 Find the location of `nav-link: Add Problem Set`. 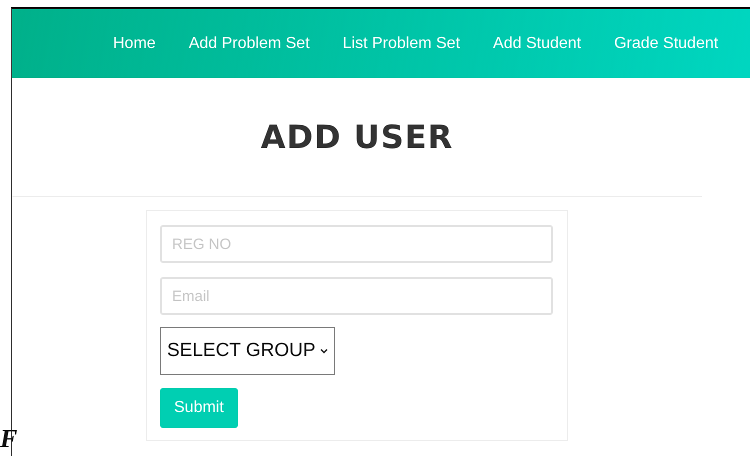

nav-link: Add Problem Set is located at coordinates (249, 43).